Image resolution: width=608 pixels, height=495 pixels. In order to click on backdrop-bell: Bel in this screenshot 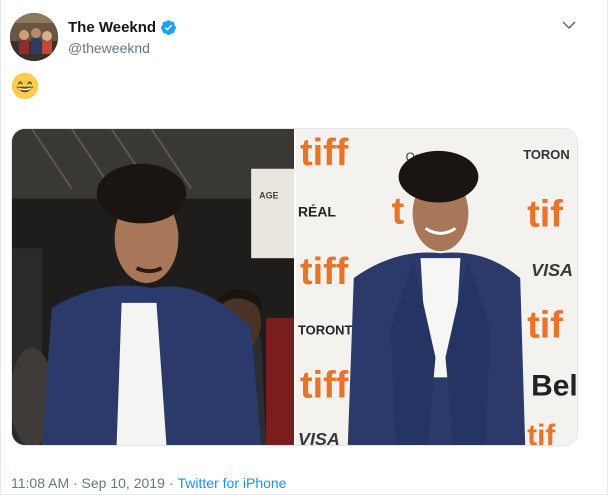, I will do `click(554, 385)`.